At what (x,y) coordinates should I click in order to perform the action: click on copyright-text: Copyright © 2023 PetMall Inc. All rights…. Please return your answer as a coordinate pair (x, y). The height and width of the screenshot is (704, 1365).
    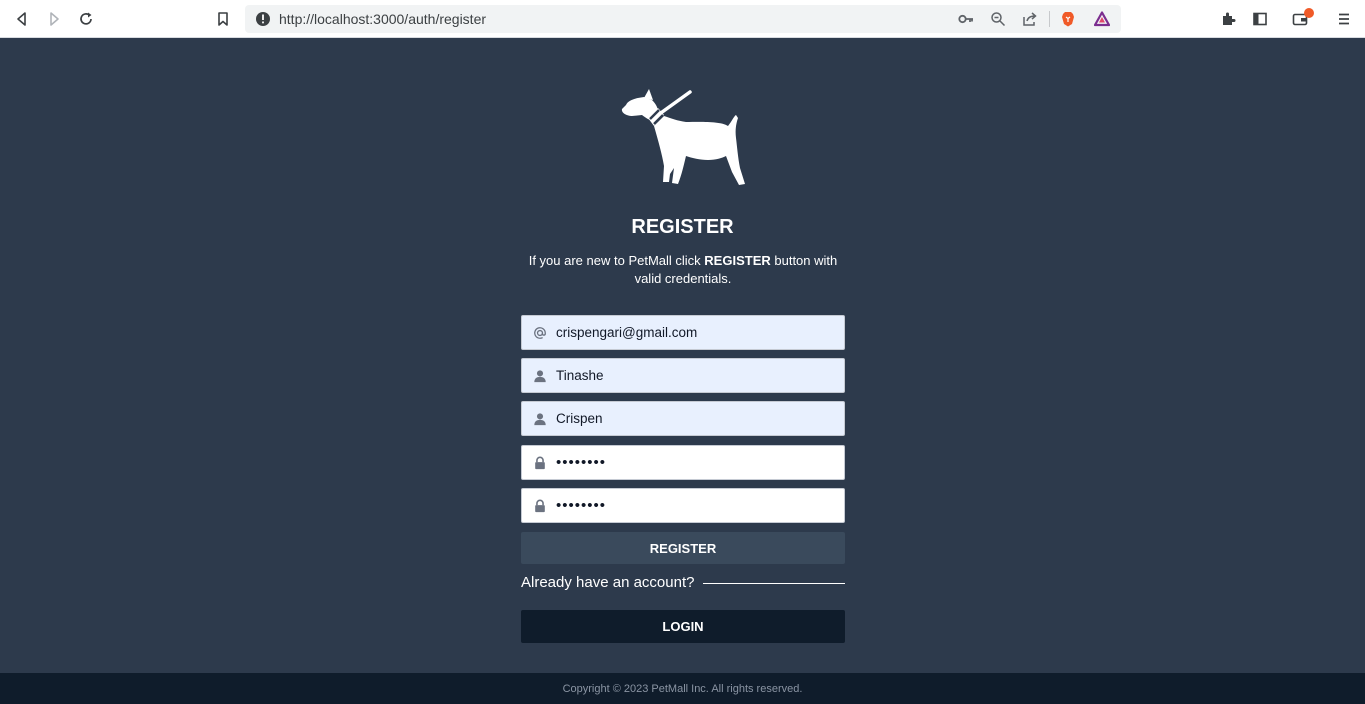
    Looking at the image, I should click on (682, 689).